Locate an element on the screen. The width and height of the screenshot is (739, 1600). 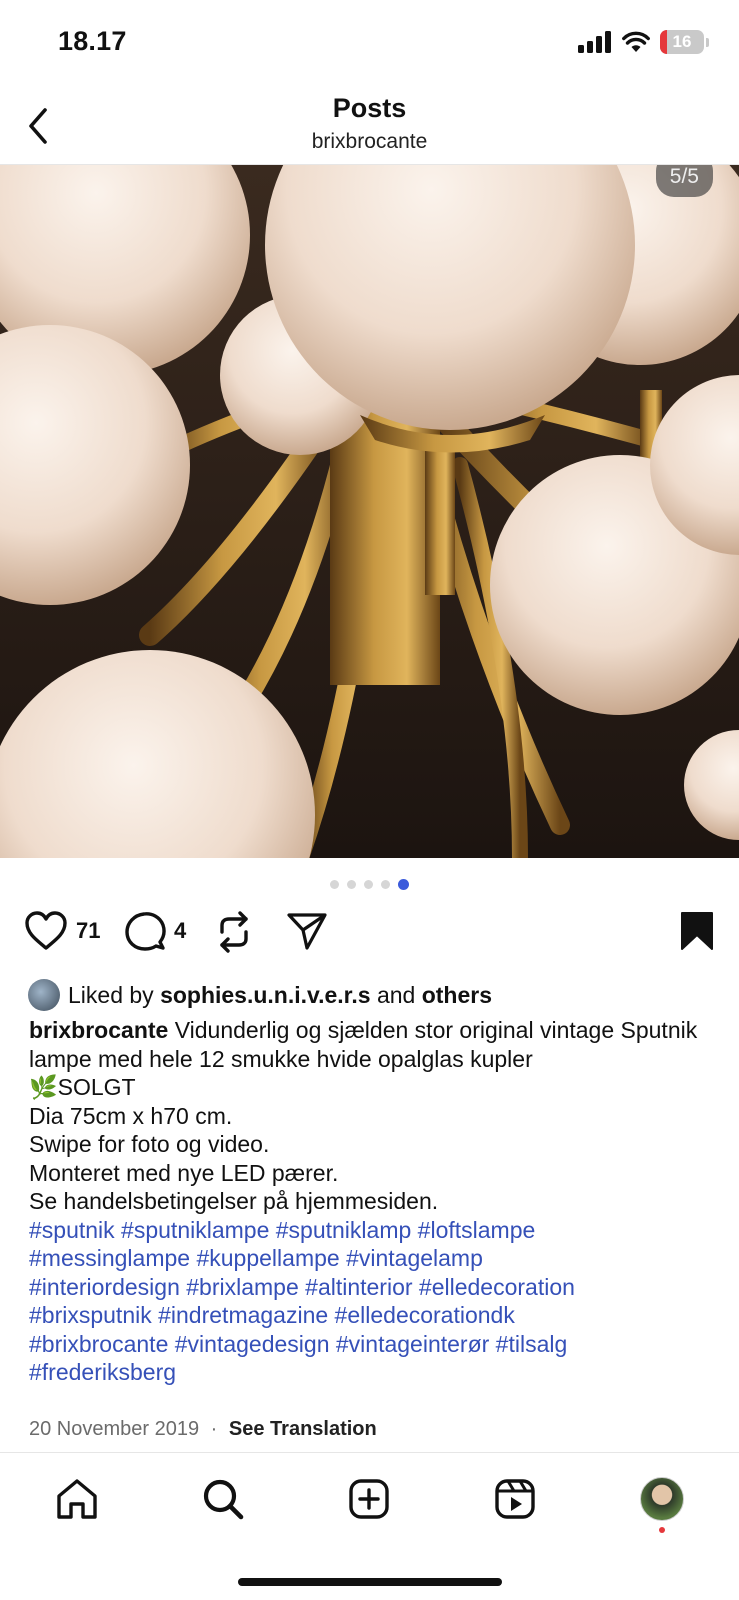
battery-level: 16 is located at coordinates (682, 41).